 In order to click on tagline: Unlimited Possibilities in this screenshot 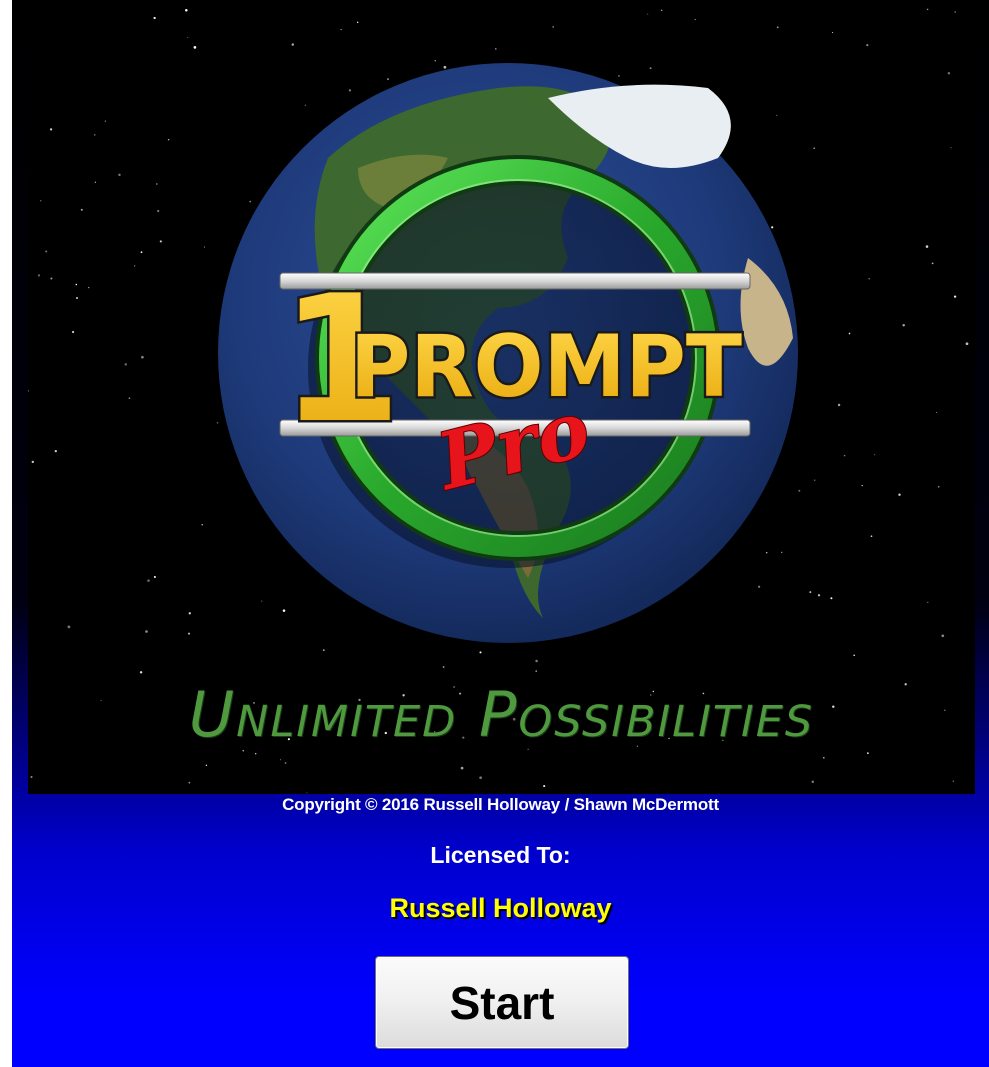, I will do `click(501, 714)`.